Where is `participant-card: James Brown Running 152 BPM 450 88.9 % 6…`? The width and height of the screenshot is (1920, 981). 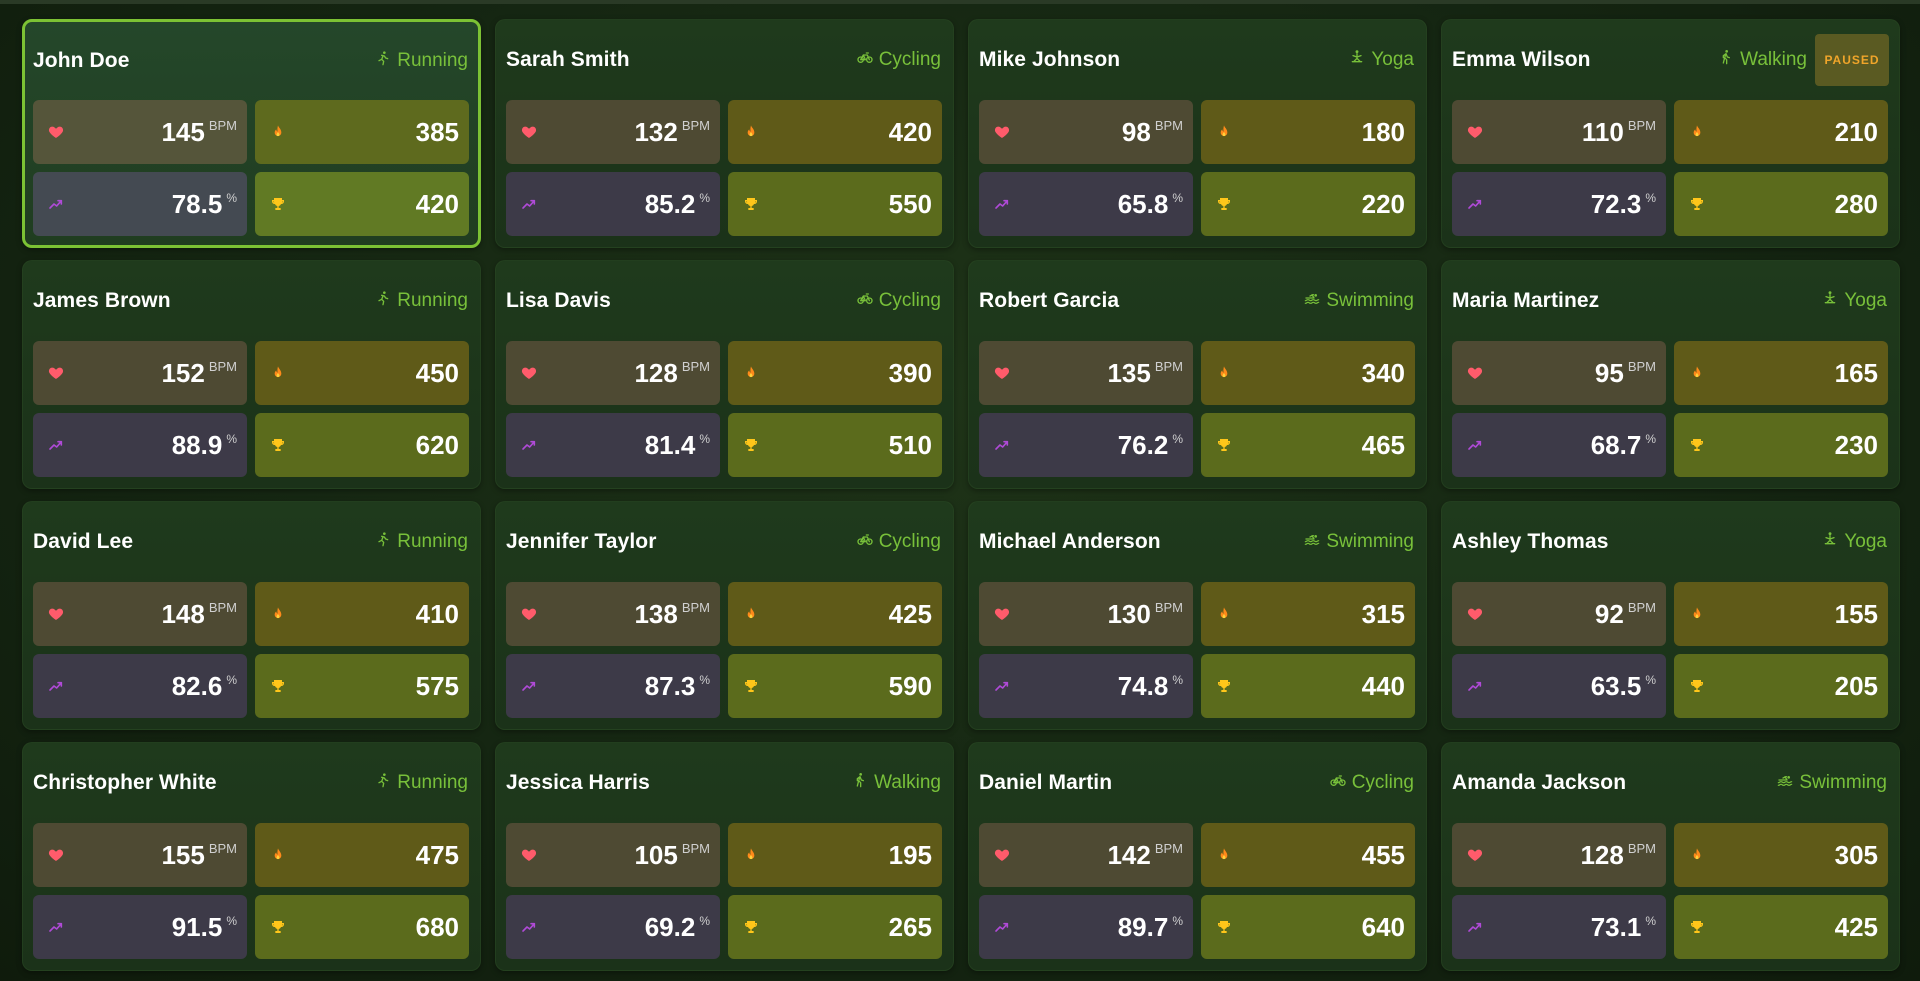 participant-card: James Brown Running 152 BPM 450 88.9 % 6… is located at coordinates (251, 374).